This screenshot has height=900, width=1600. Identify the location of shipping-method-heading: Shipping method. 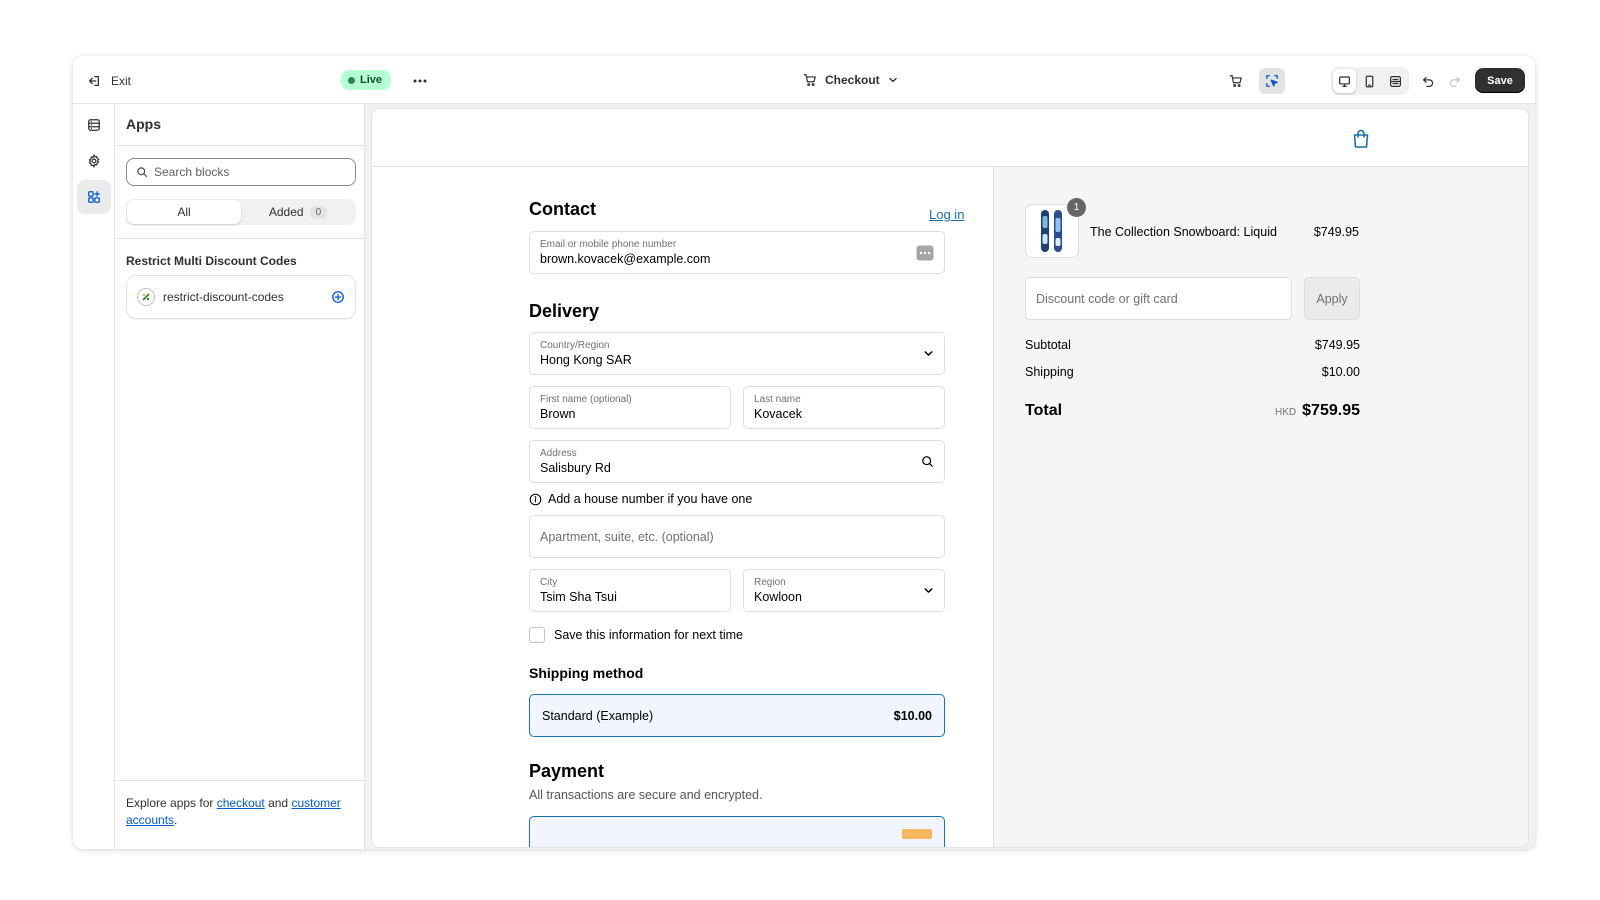
(586, 673).